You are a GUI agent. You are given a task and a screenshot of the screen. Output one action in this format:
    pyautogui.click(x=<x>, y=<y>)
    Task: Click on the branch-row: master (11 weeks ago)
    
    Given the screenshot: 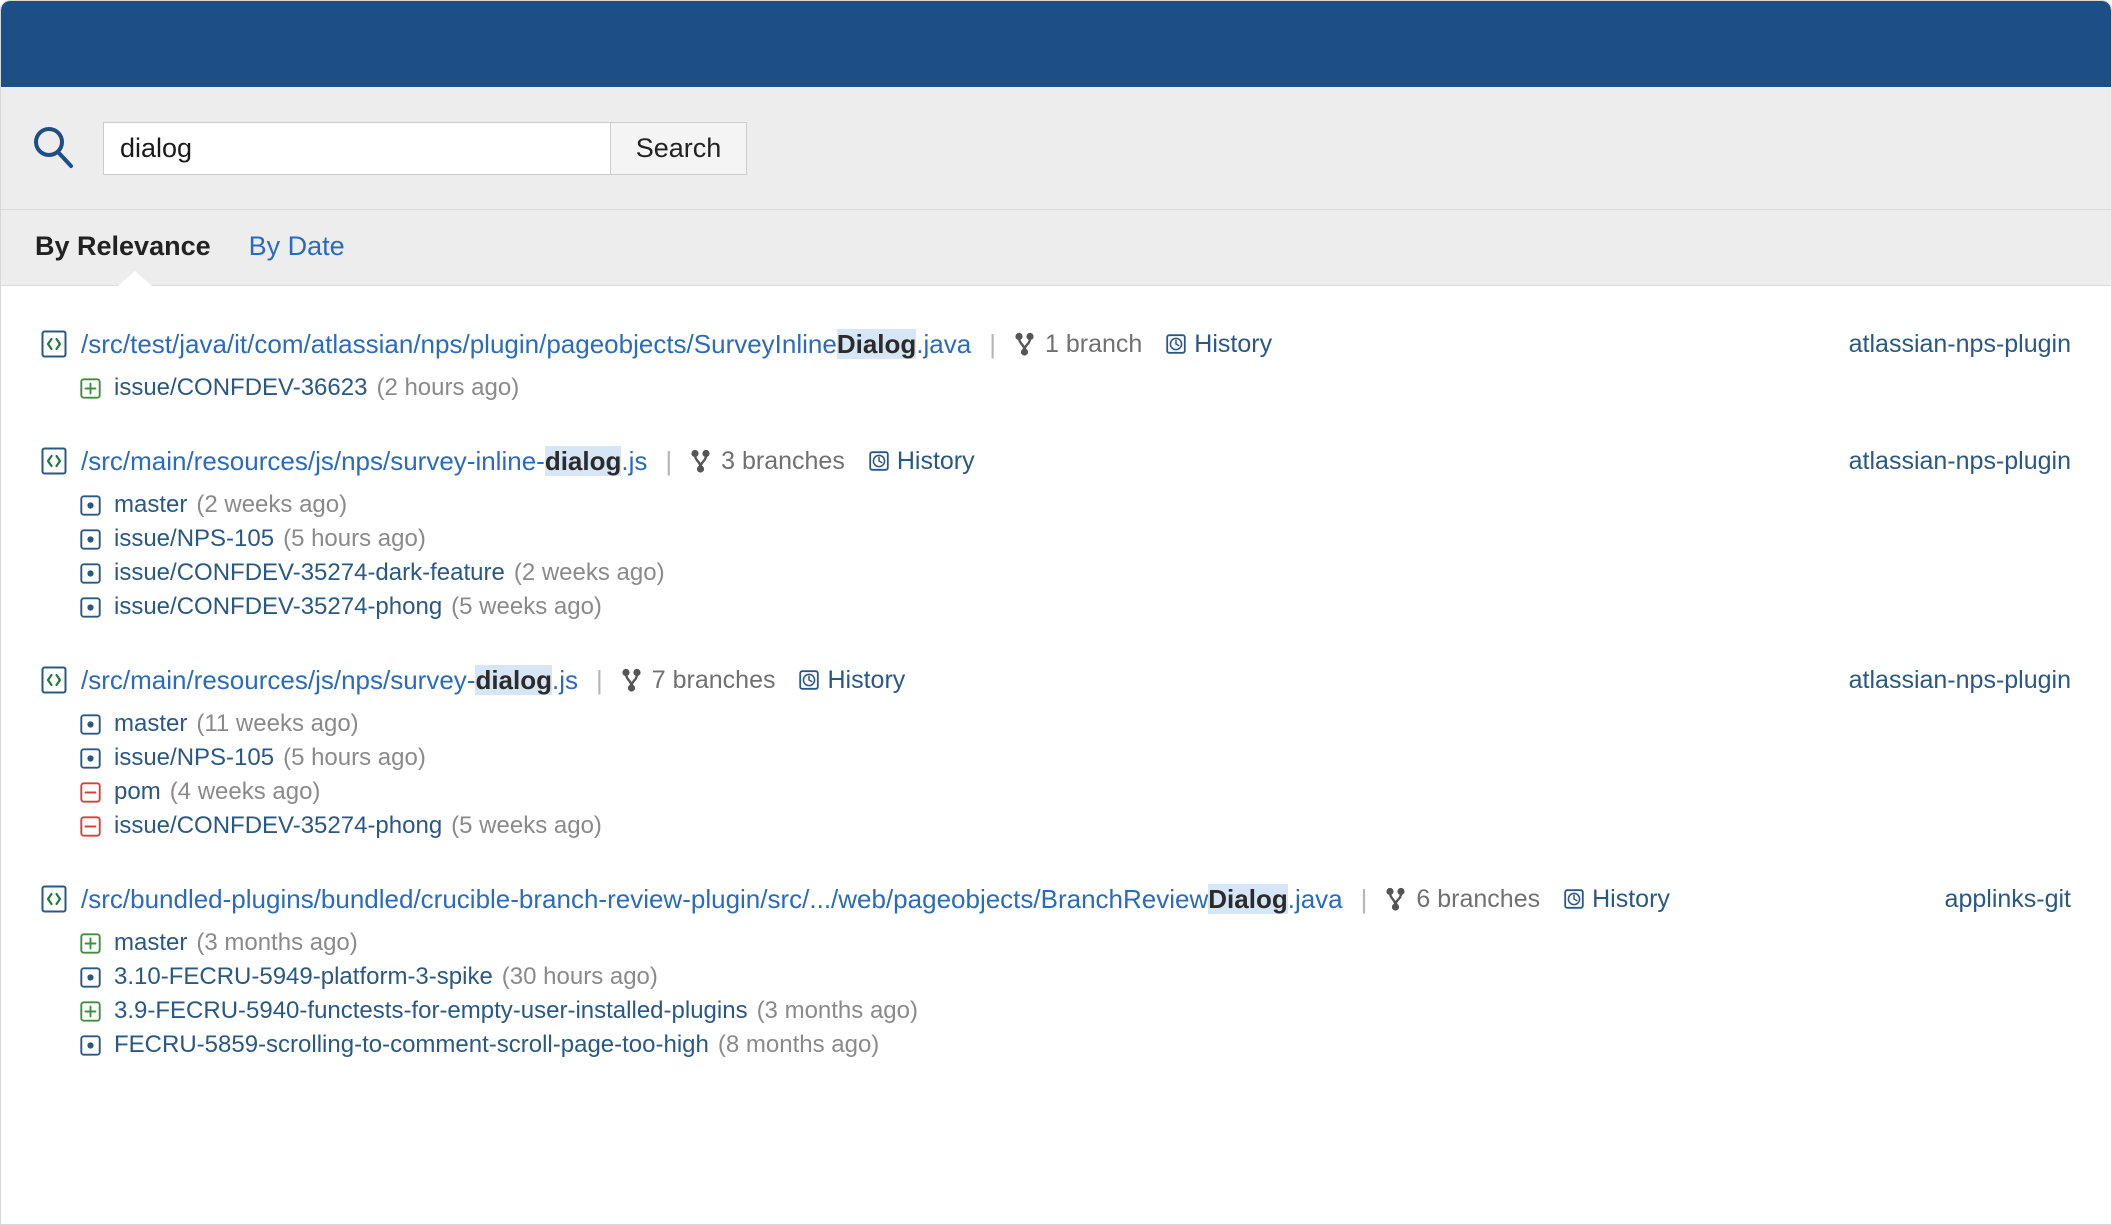 What is the action you would take?
    pyautogui.click(x=1056, y=724)
    